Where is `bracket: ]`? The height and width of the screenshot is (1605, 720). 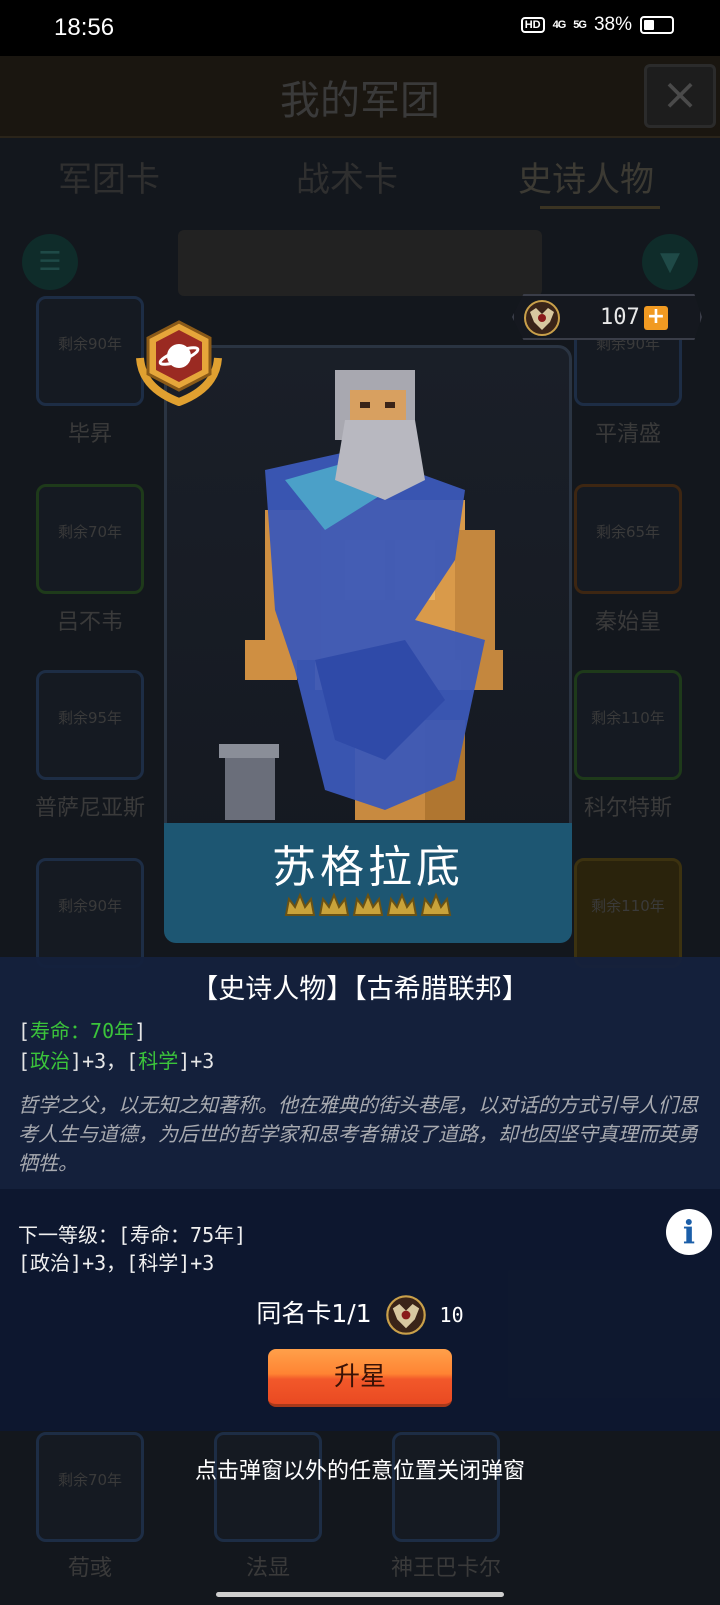 bracket: ] is located at coordinates (140, 1031).